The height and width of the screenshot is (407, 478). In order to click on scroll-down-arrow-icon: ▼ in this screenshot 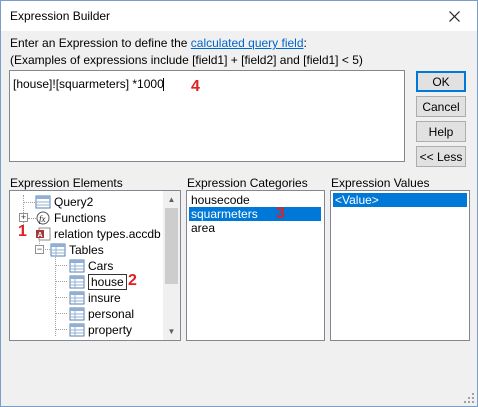, I will do `click(171, 331)`.